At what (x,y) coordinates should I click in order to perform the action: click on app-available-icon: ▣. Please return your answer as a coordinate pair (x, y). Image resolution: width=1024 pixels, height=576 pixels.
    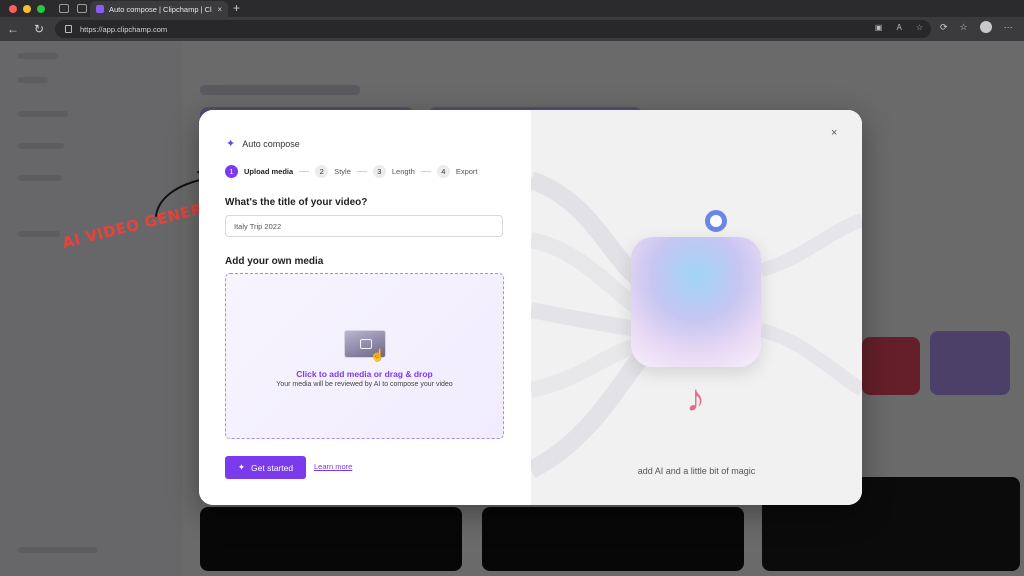
    Looking at the image, I should click on (879, 27).